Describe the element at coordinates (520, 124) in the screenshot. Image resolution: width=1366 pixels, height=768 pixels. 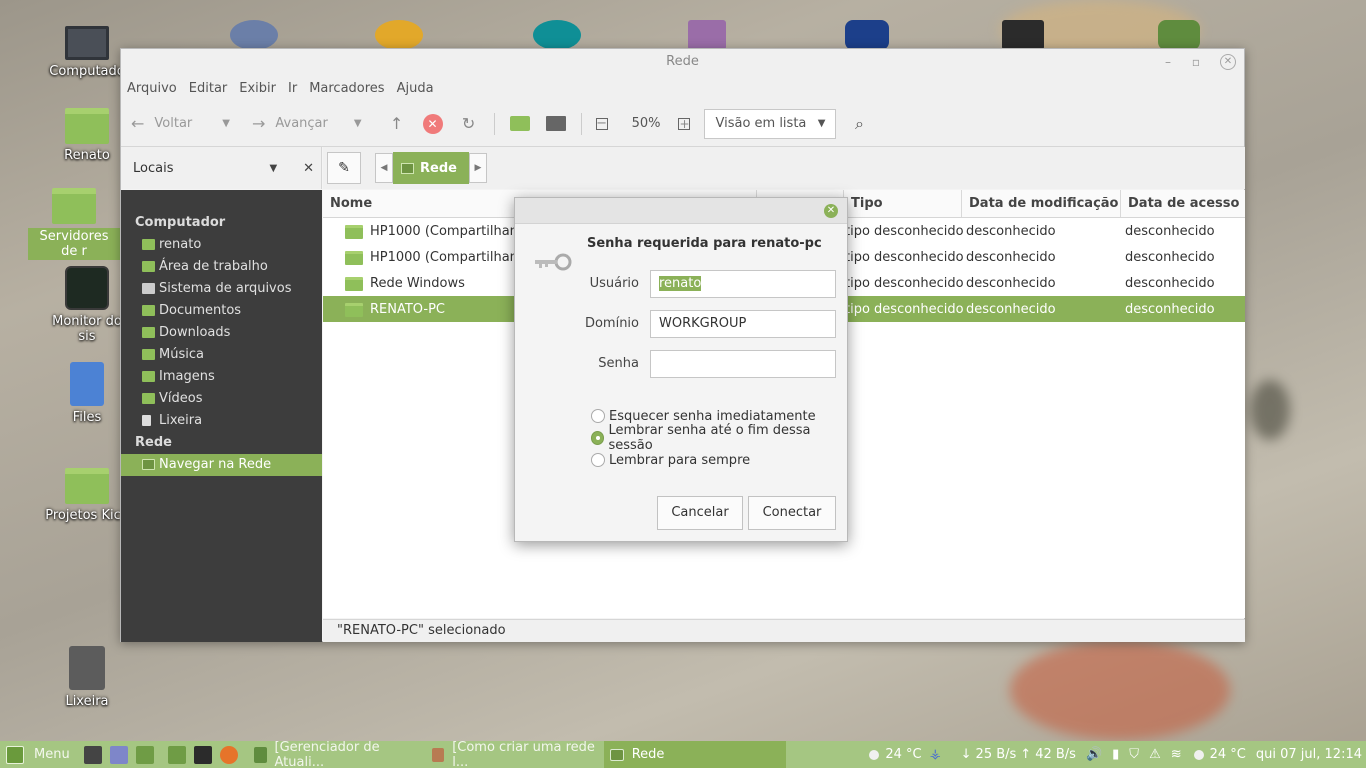
I see `folder-view-icon` at that location.